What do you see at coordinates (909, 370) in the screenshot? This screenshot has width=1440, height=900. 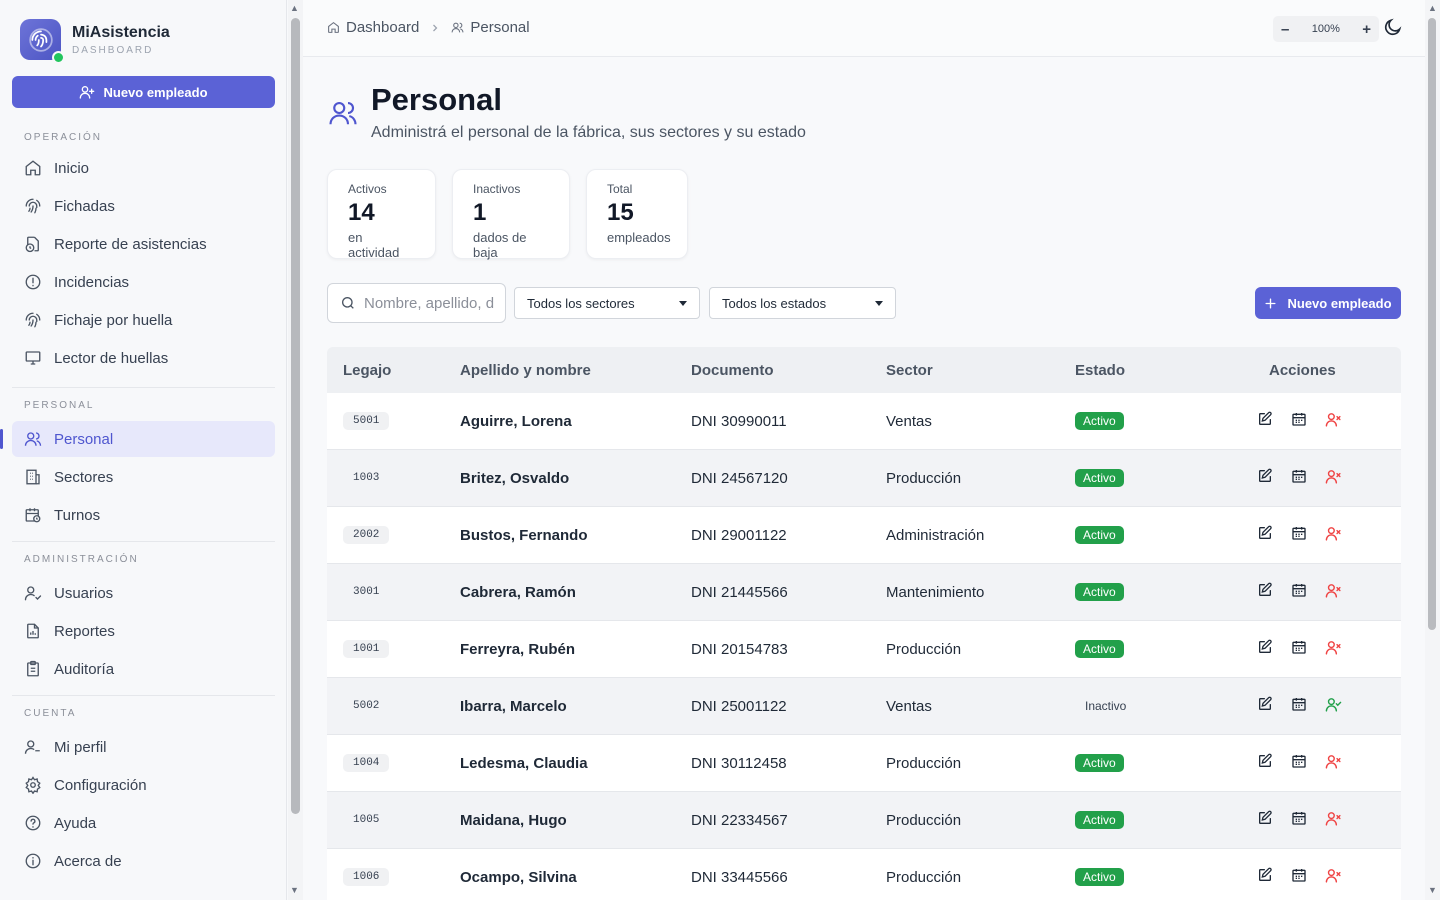 I see `column-header-sector: Sector` at bounding box center [909, 370].